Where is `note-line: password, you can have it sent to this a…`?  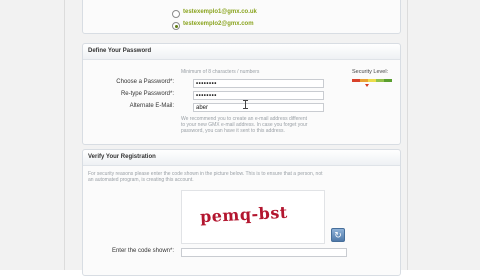
note-line: password, you can have it sent to this a… is located at coordinates (233, 131).